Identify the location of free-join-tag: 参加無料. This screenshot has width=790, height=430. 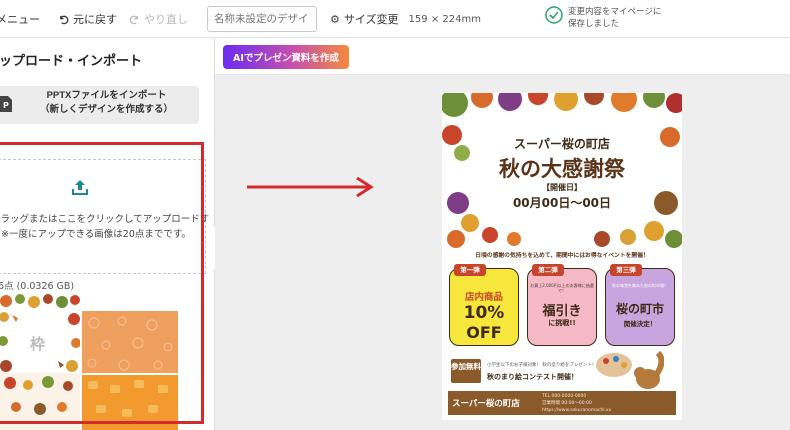
(466, 371).